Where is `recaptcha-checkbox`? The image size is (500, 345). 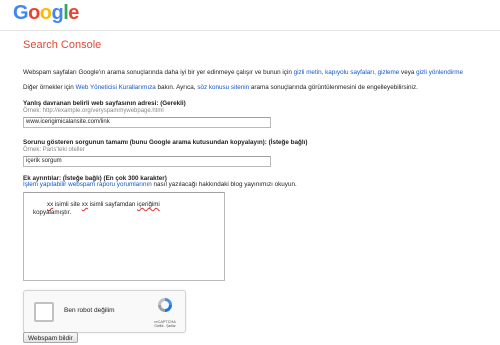
recaptcha-checkbox is located at coordinates (44, 312).